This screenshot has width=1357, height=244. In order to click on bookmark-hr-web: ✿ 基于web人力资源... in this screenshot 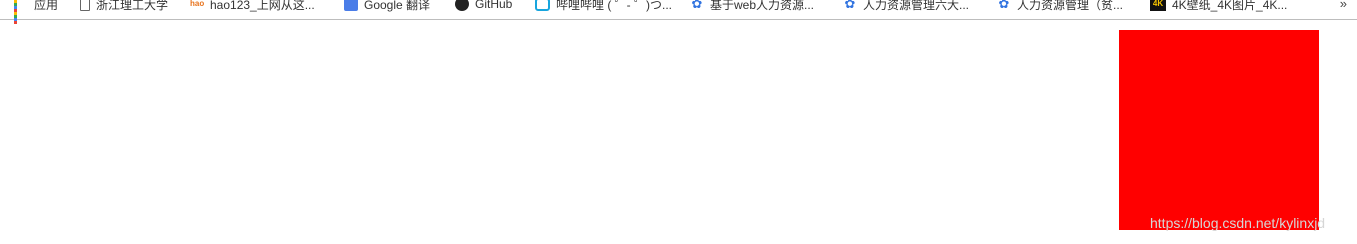, I will do `click(752, 7)`.